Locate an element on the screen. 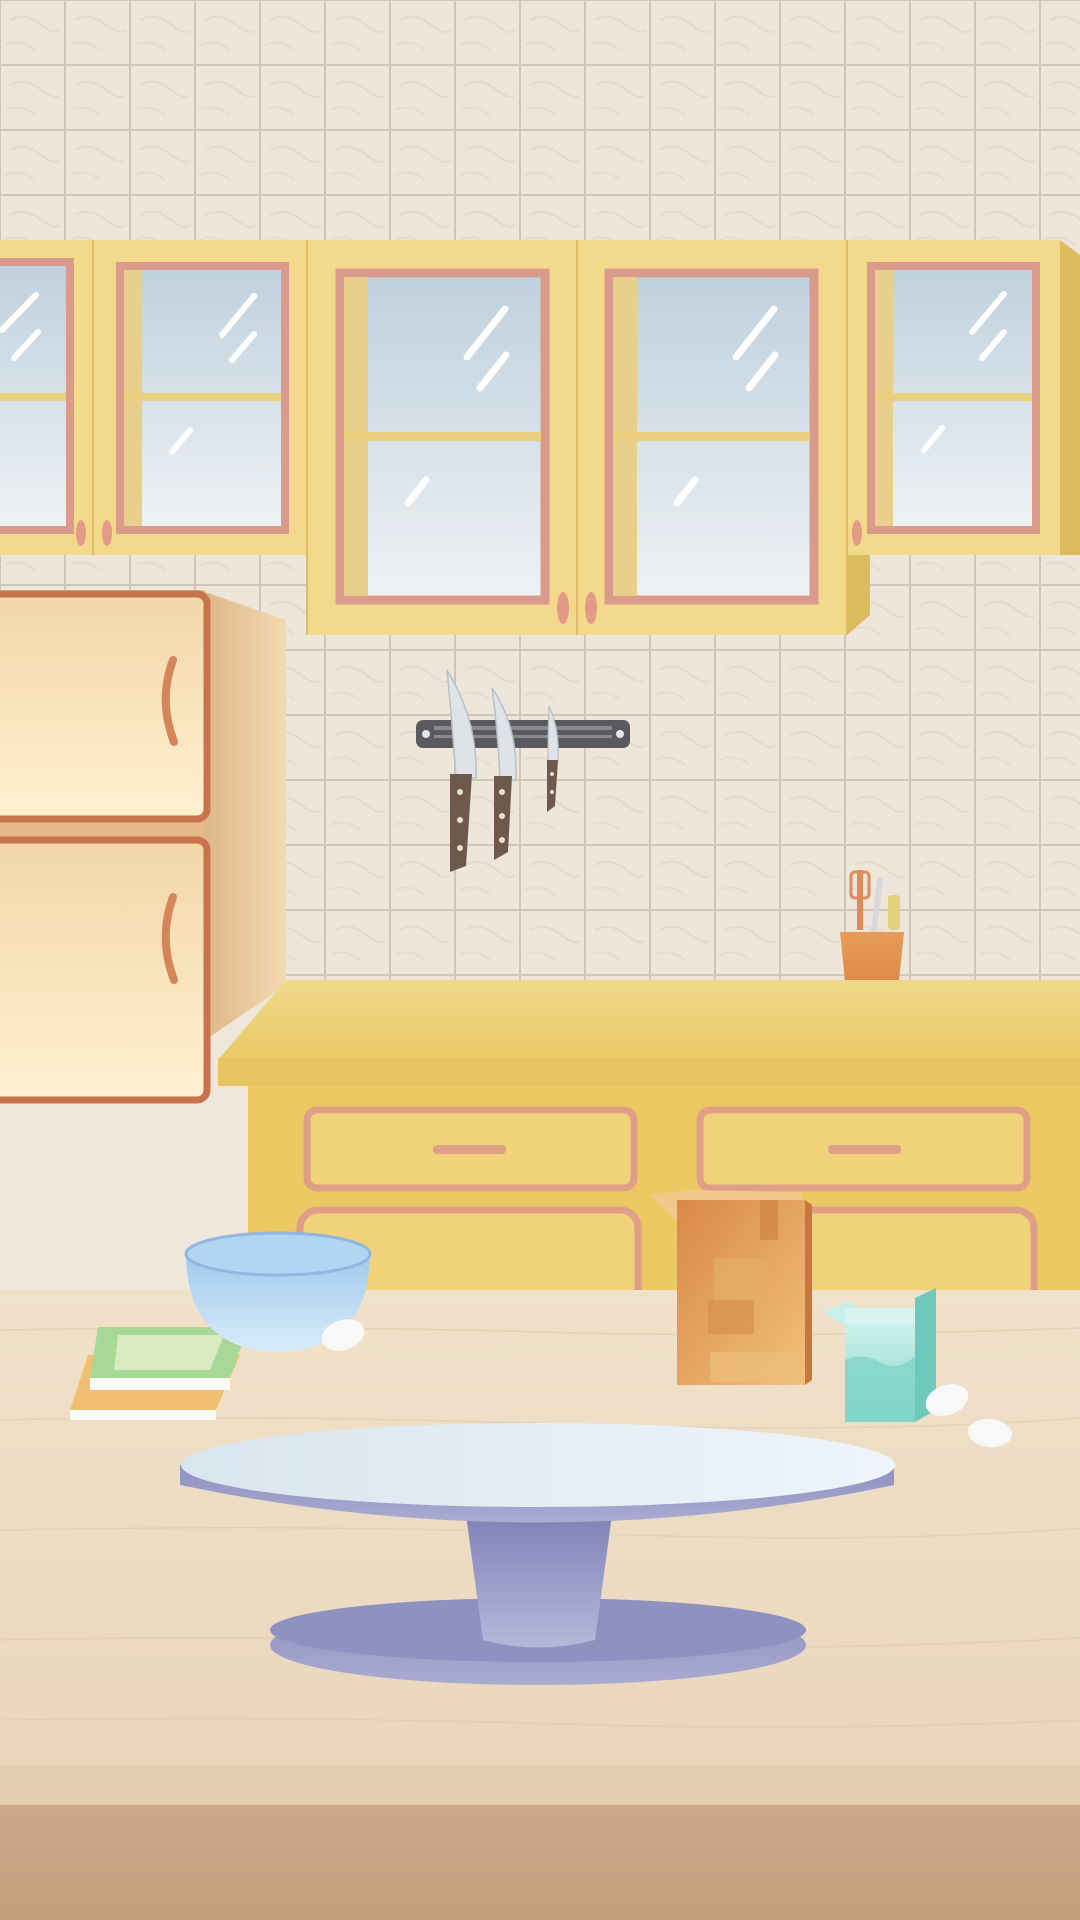 The width and height of the screenshot is (1080, 1920). knife-rack is located at coordinates (523, 734).